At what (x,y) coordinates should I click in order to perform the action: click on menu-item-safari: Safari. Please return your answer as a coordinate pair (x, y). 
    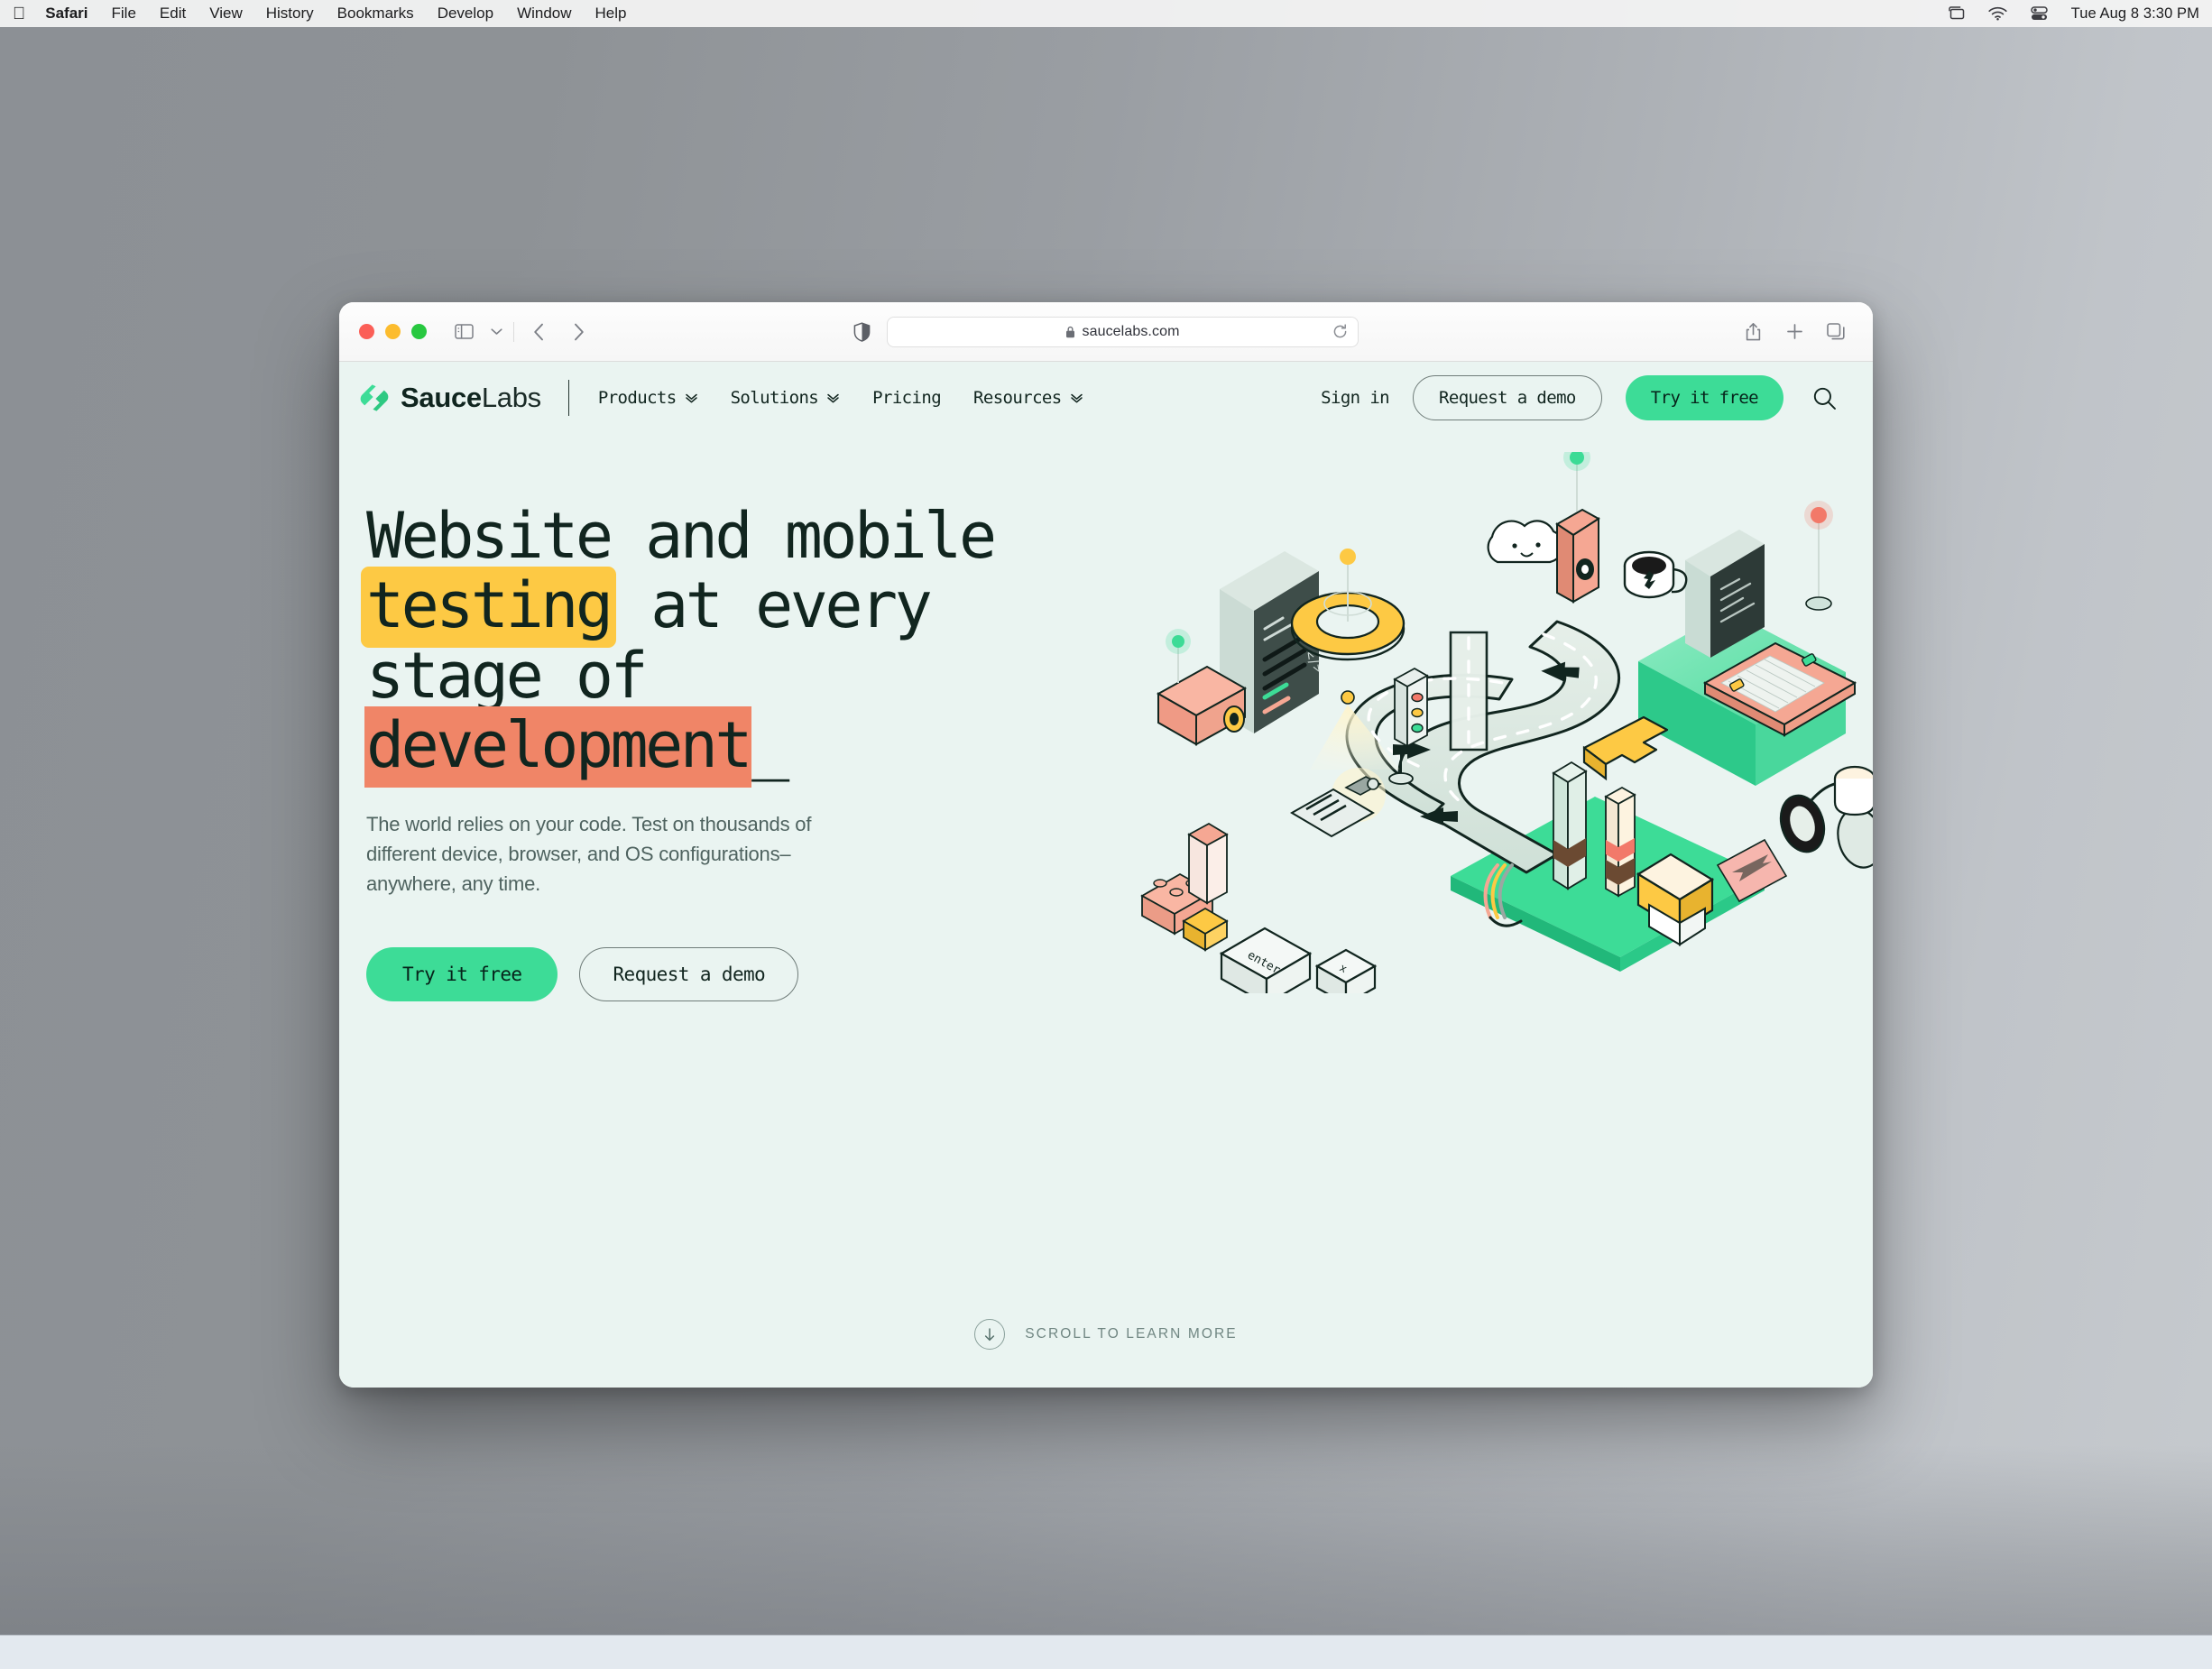
    Looking at the image, I should click on (66, 14).